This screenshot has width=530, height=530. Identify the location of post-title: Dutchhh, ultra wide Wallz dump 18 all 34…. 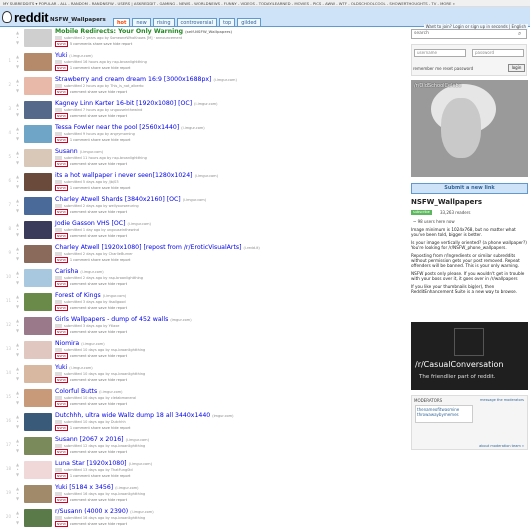
(132, 415).